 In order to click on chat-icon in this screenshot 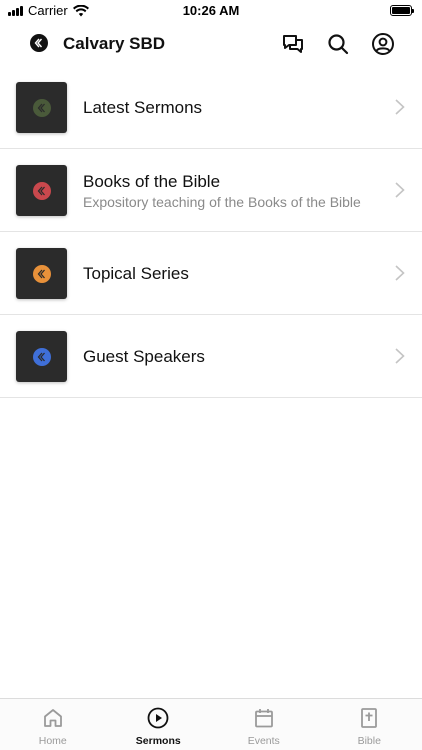, I will do `click(293, 44)`.